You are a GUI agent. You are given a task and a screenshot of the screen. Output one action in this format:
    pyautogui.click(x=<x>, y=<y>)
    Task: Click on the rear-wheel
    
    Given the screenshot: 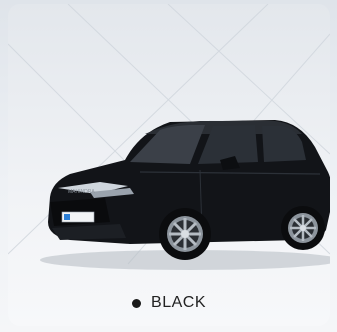 What is the action you would take?
    pyautogui.click(x=303, y=228)
    